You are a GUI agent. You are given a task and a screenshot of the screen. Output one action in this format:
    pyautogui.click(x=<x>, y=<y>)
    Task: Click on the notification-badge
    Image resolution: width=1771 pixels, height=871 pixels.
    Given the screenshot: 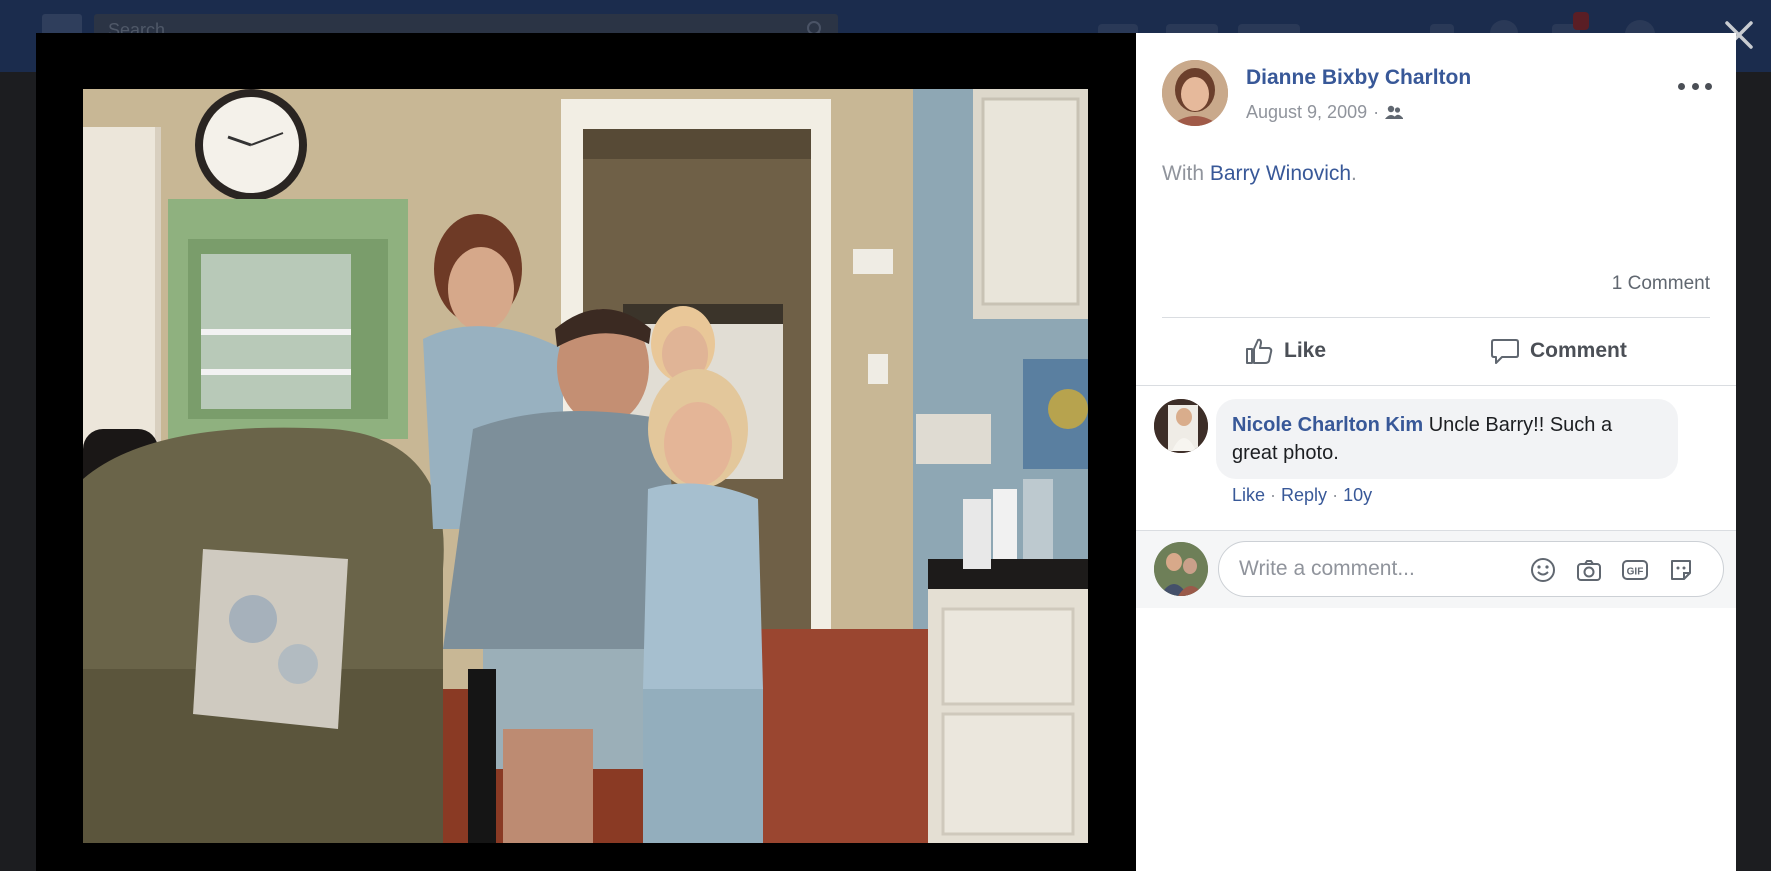 What is the action you would take?
    pyautogui.click(x=1581, y=21)
    